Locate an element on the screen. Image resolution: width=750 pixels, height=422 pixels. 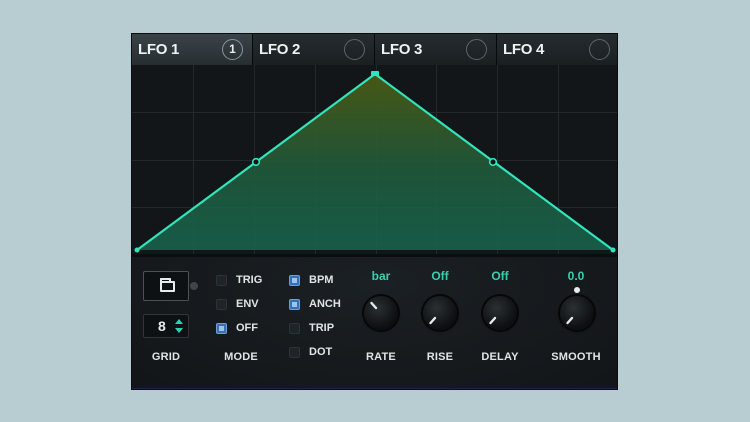
rate-value: bar is located at coordinates (381, 276).